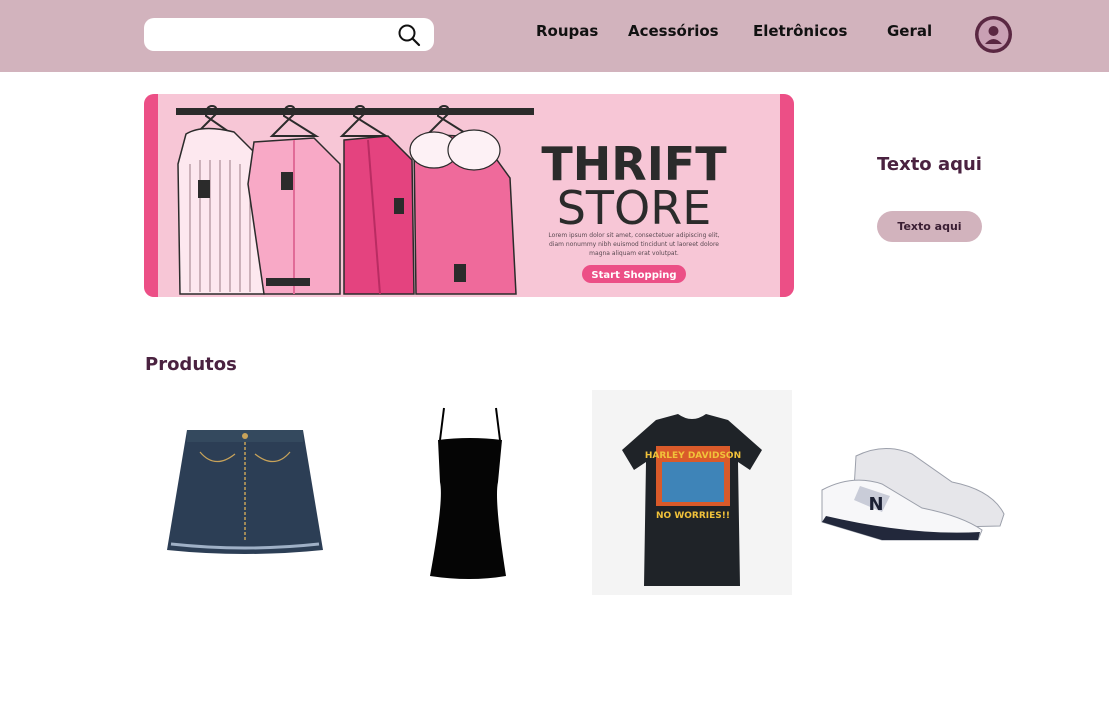 This screenshot has height=713, width=1109. What do you see at coordinates (673, 31) in the screenshot?
I see `nav-item-acessorios: Acessórios` at bounding box center [673, 31].